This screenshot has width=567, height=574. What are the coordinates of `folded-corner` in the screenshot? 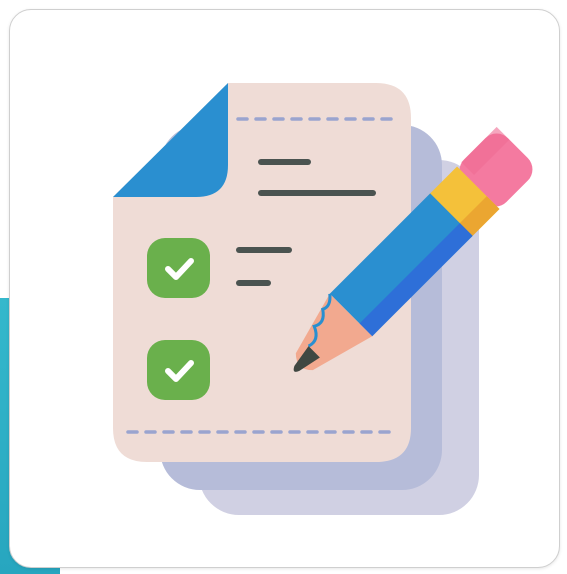 It's located at (170, 140).